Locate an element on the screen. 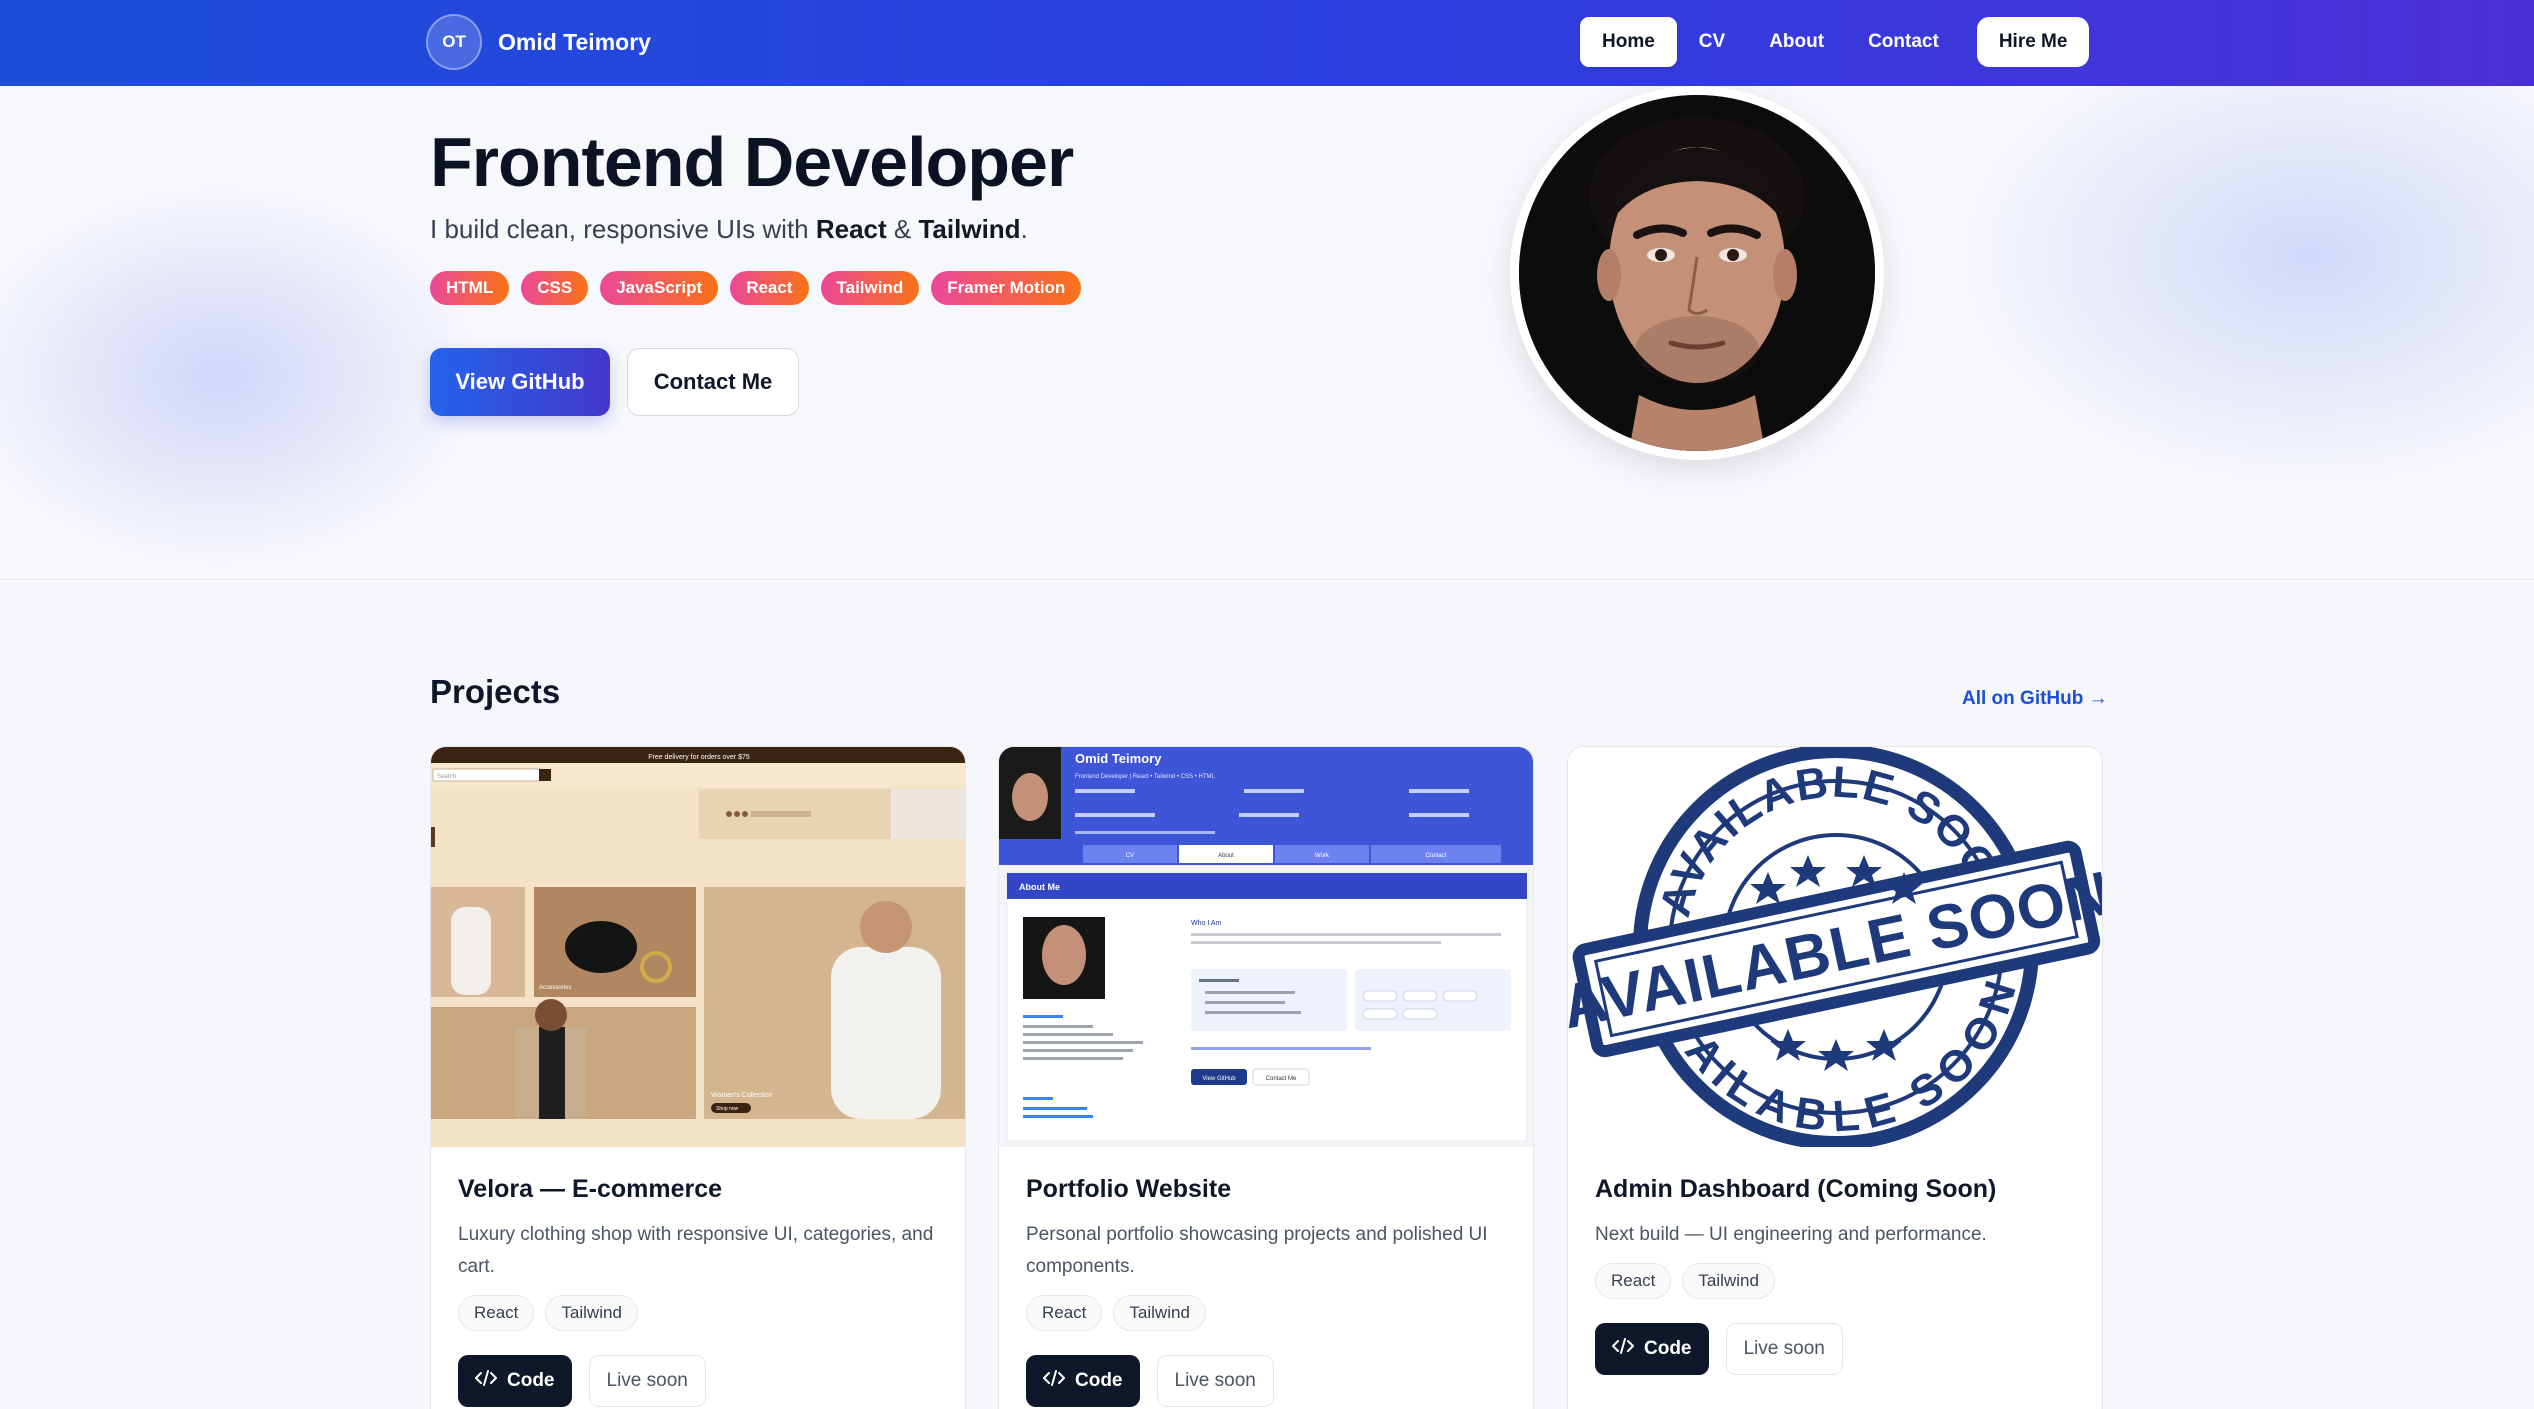  hero-subtitle-end: . is located at coordinates (1024, 229).